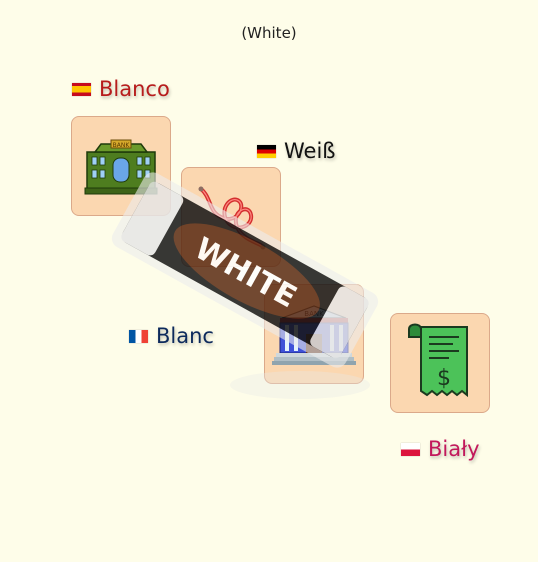  What do you see at coordinates (81, 89) in the screenshot?
I see `spain-flag-icon` at bounding box center [81, 89].